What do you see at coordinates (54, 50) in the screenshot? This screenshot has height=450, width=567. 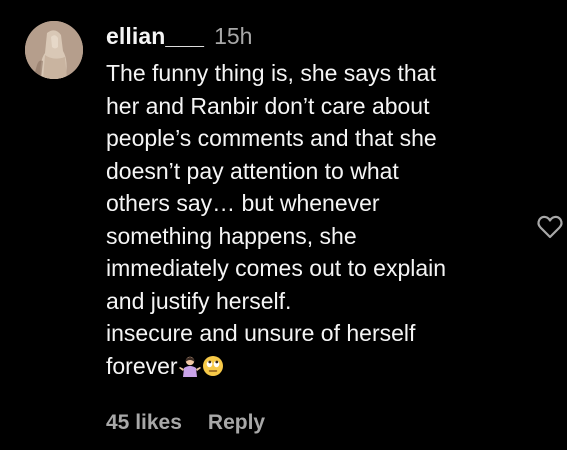 I see `avatar` at bounding box center [54, 50].